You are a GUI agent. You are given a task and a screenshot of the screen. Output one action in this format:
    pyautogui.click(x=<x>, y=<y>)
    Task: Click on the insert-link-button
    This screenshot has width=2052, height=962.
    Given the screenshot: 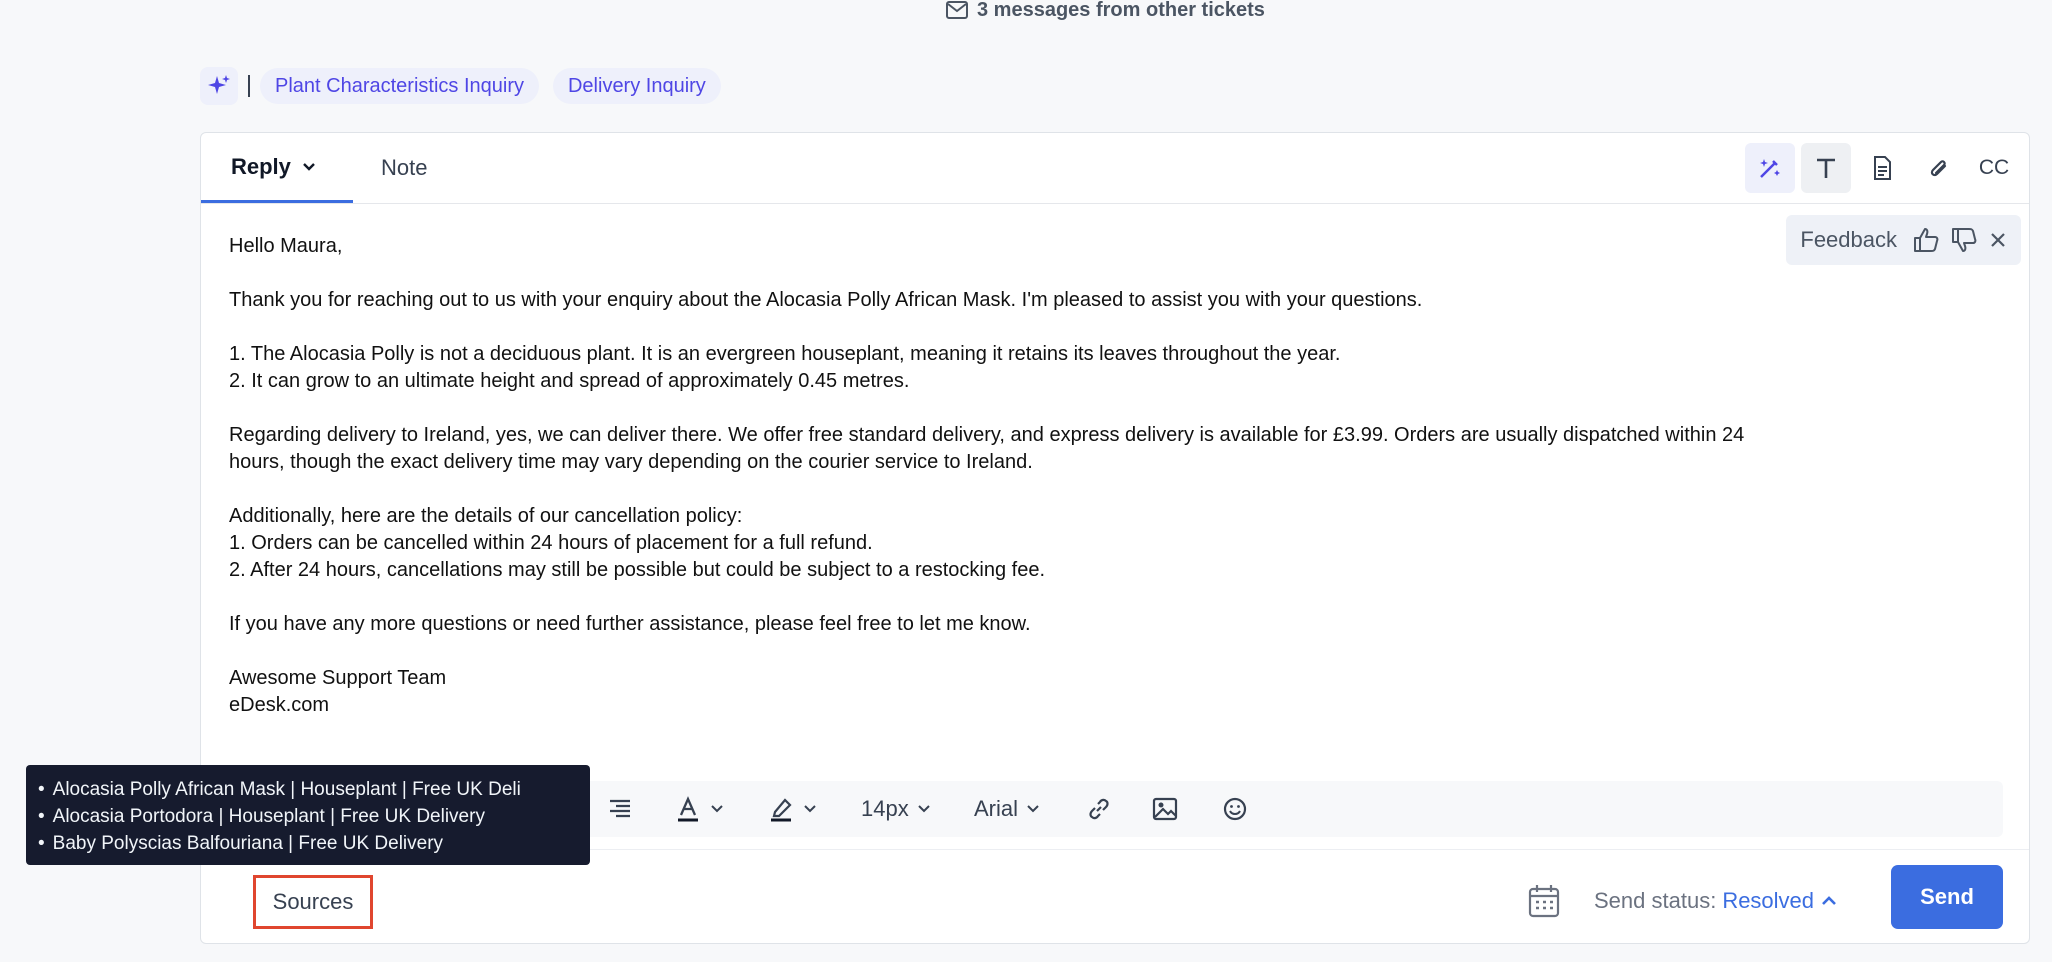 What is the action you would take?
    pyautogui.click(x=1099, y=809)
    